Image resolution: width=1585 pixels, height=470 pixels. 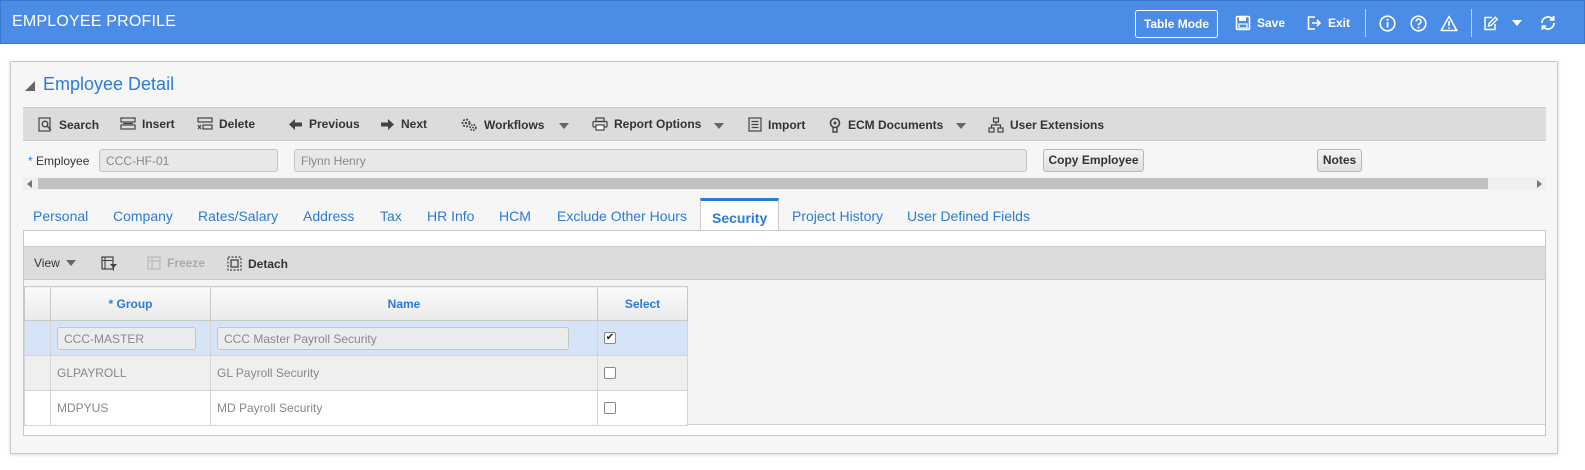 I want to click on exit-label: Exit, so click(x=1339, y=23).